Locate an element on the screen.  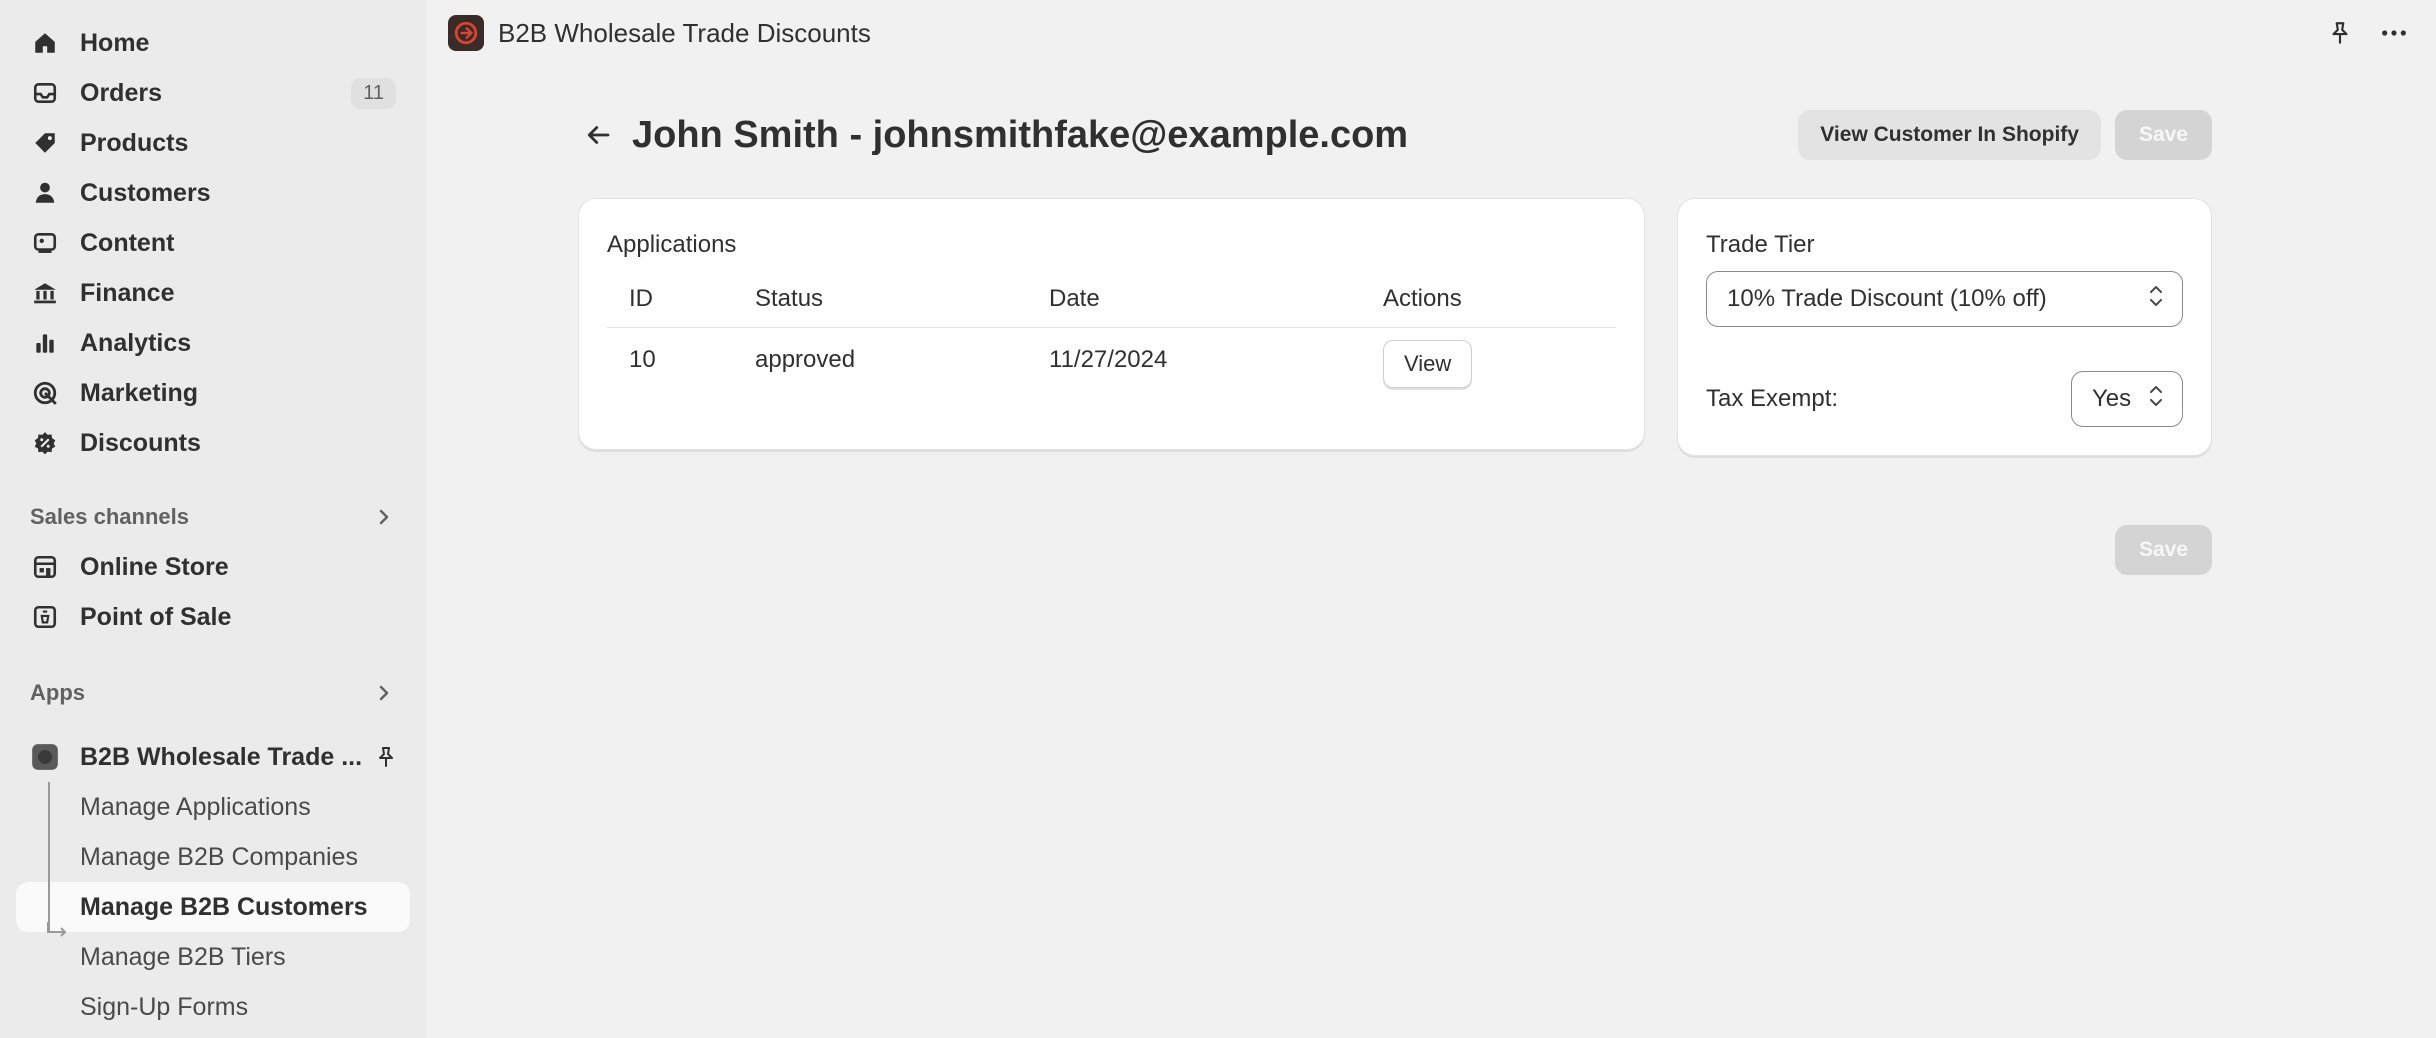
nav-point-of-sale: Point of Sale is located at coordinates (213, 617).